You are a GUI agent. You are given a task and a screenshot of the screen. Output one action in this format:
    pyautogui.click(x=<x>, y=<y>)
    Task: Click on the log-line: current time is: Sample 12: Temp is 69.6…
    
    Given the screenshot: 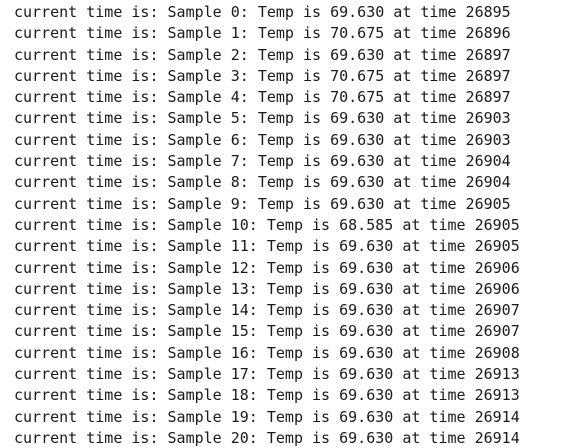 What is the action you would take?
    pyautogui.click(x=267, y=267)
    